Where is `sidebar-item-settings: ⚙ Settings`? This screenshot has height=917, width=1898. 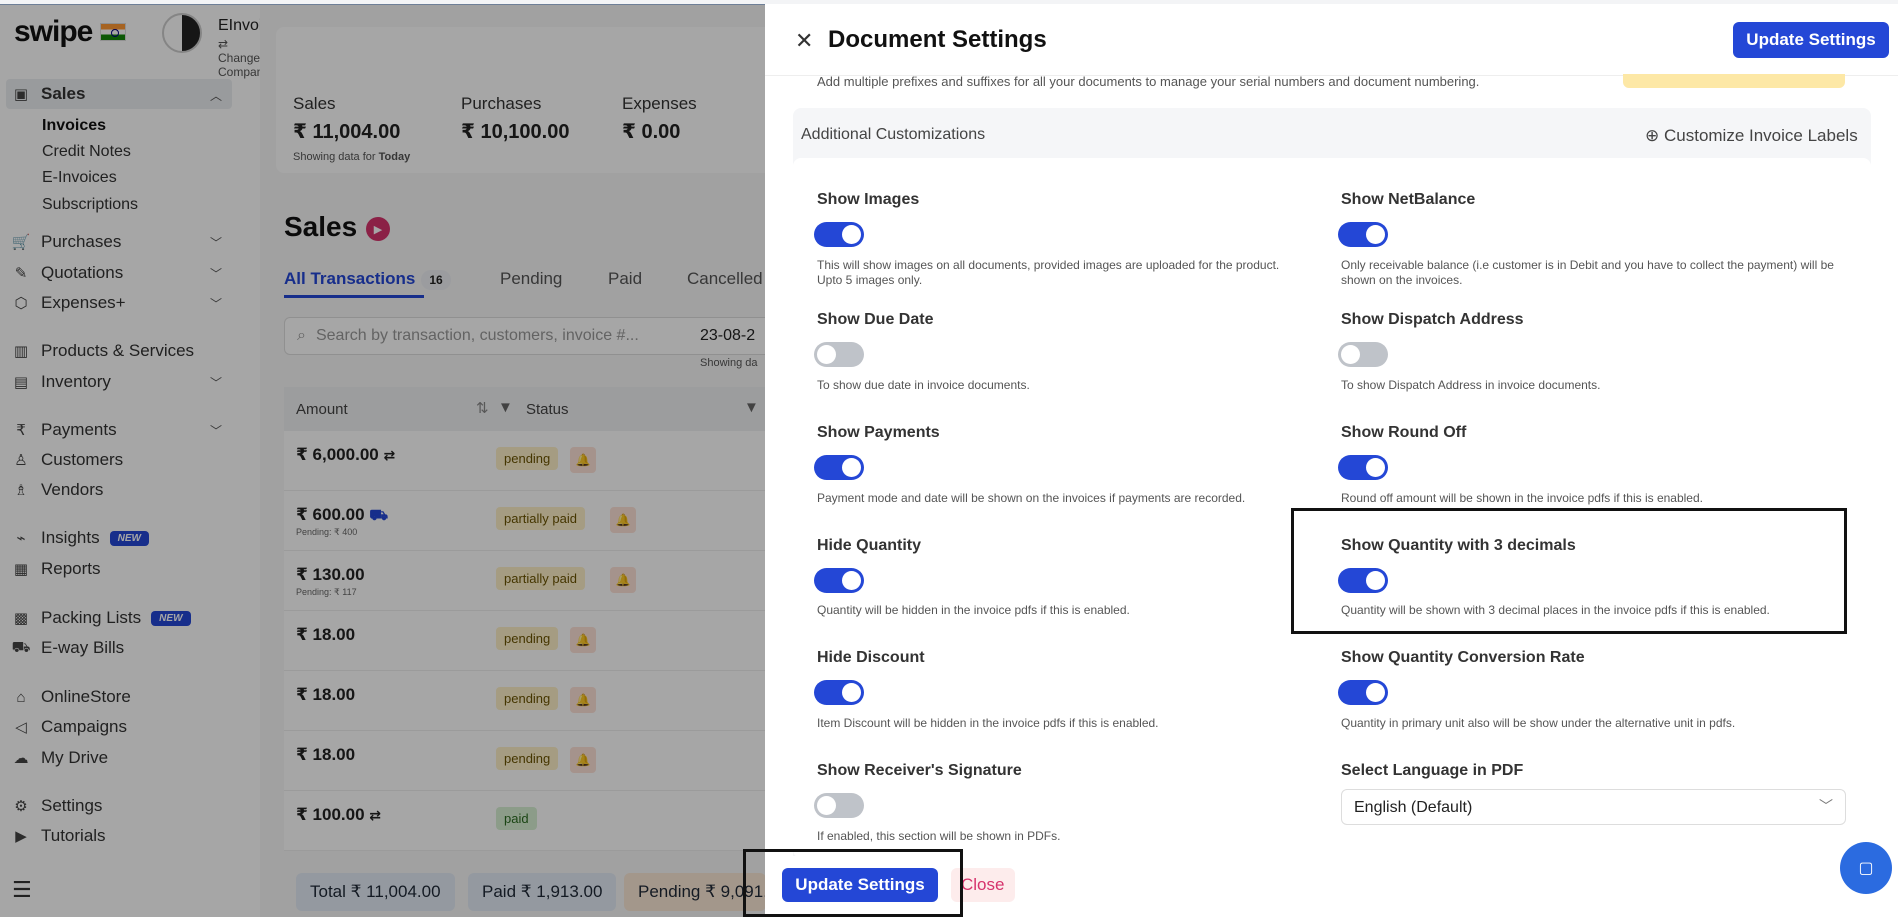
sidebar-item-settings: ⚙ Settings is located at coordinates (57, 806).